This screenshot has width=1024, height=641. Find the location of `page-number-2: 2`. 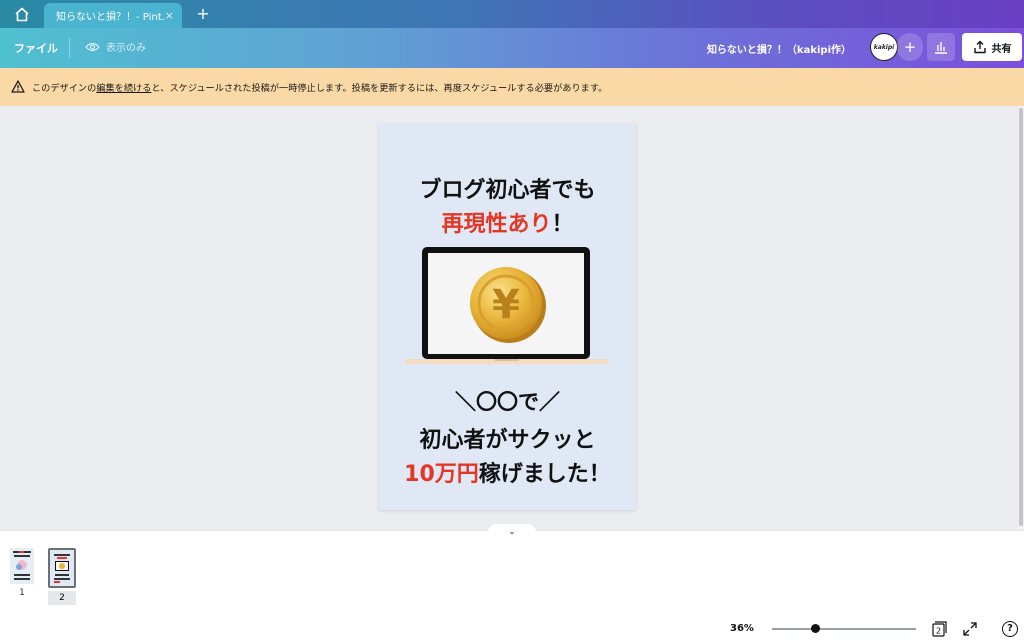

page-number-2: 2 is located at coordinates (62, 598).